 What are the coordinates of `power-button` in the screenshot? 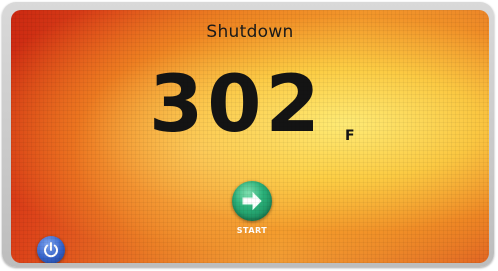 It's located at (51, 249).